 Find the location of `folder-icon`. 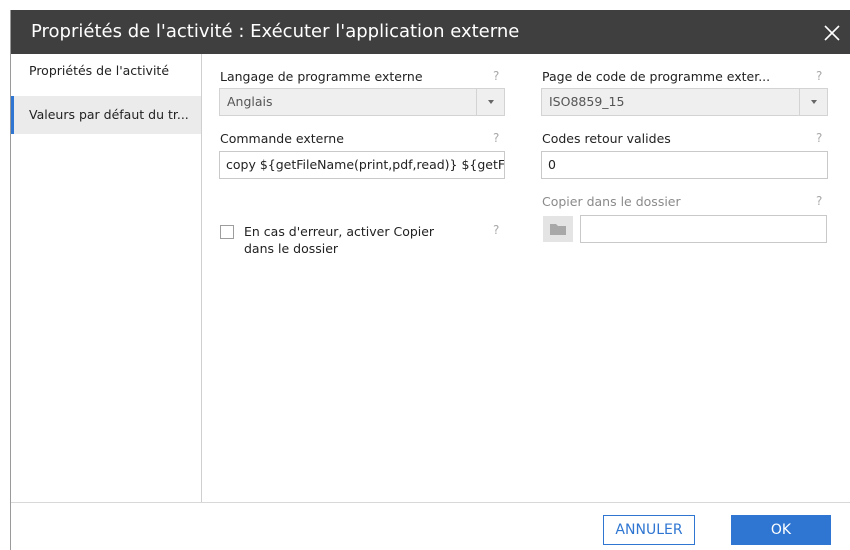

folder-icon is located at coordinates (558, 229).